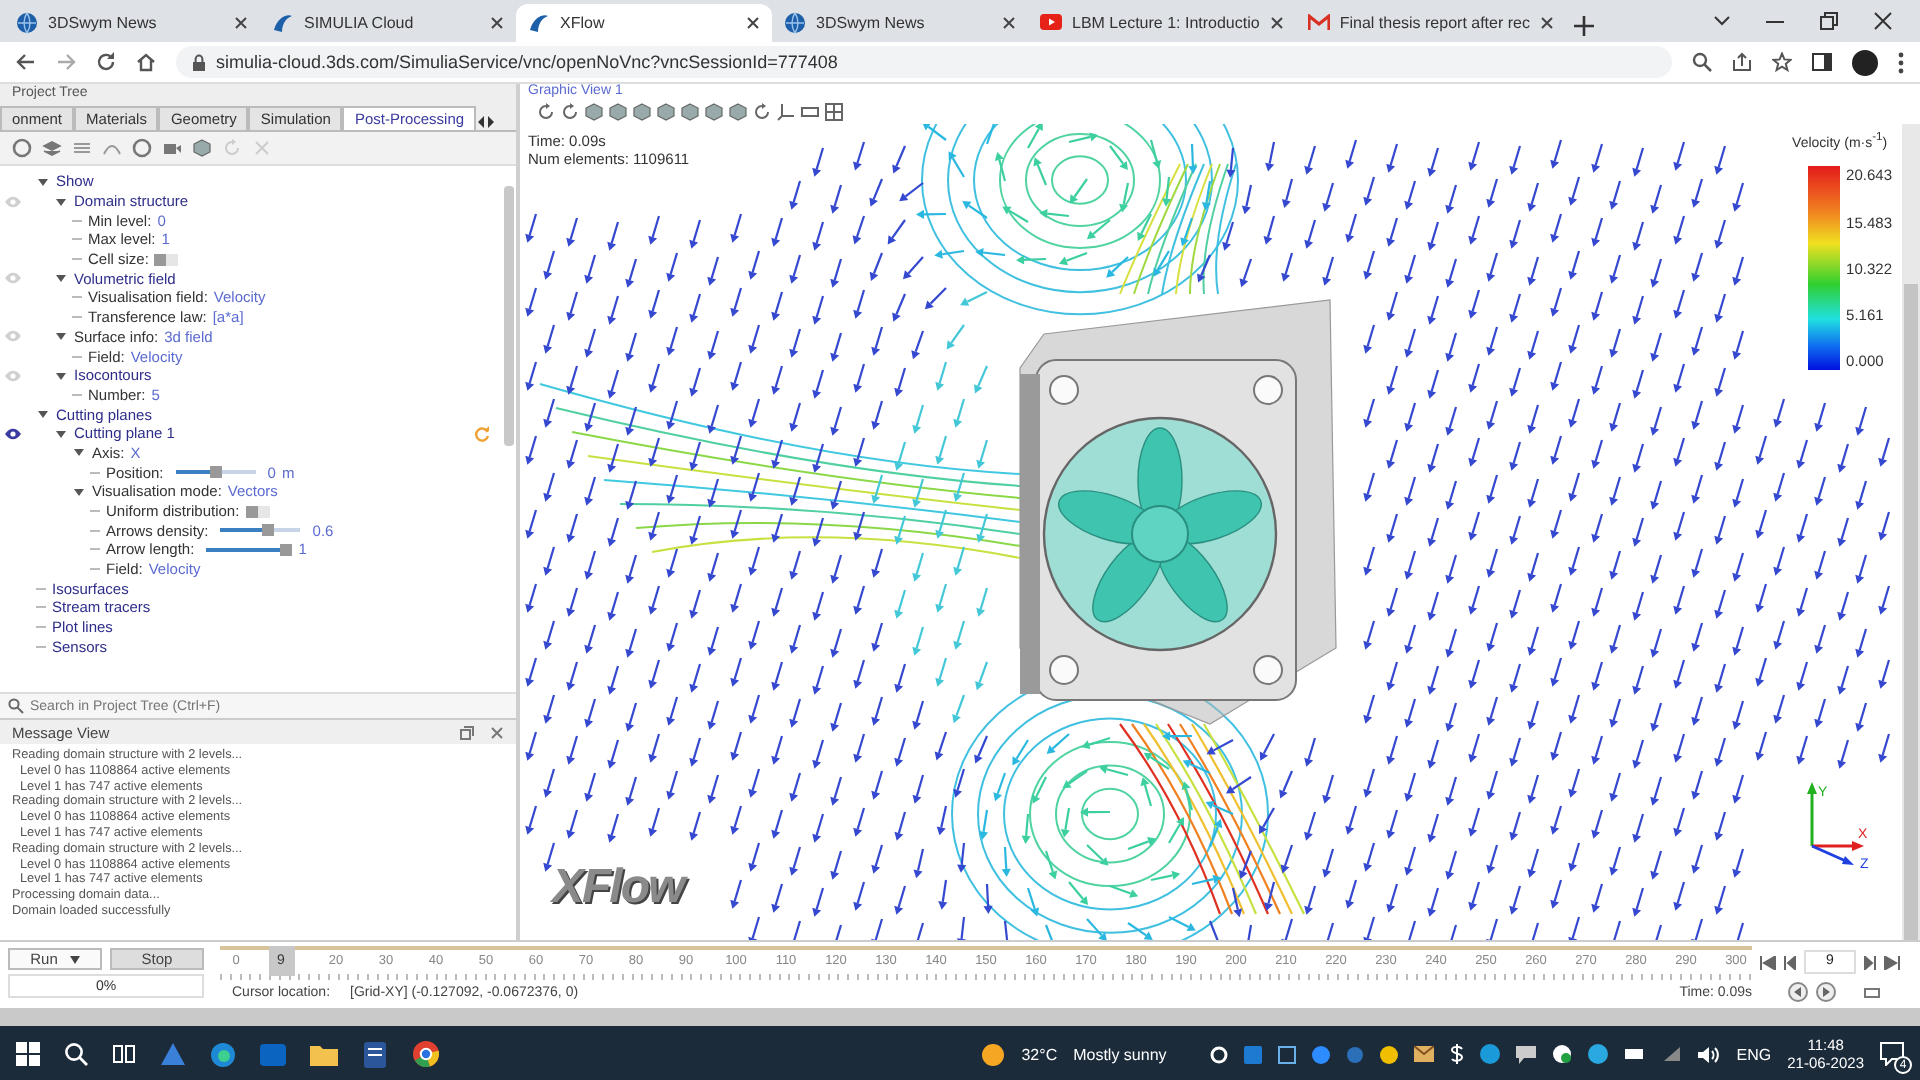  Describe the element at coordinates (1318, 23) in the screenshot. I see `mail-icon` at that location.